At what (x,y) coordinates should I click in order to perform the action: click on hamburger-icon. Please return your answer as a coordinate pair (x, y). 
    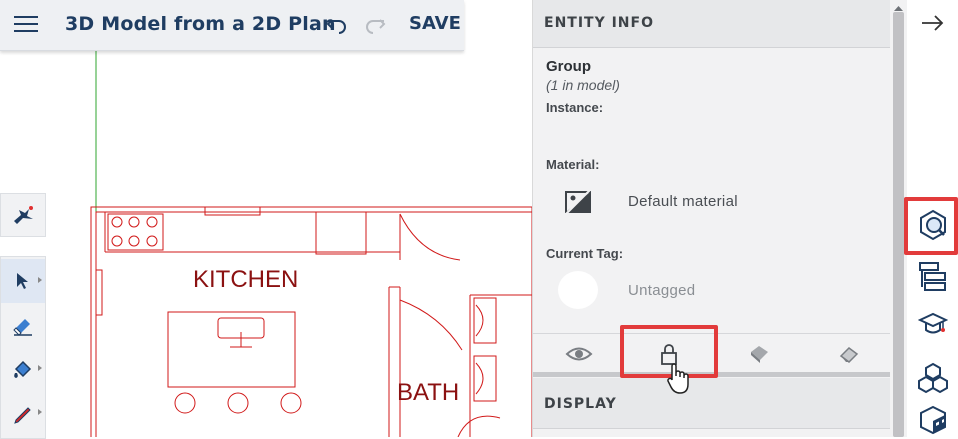
    Looking at the image, I should click on (26, 24).